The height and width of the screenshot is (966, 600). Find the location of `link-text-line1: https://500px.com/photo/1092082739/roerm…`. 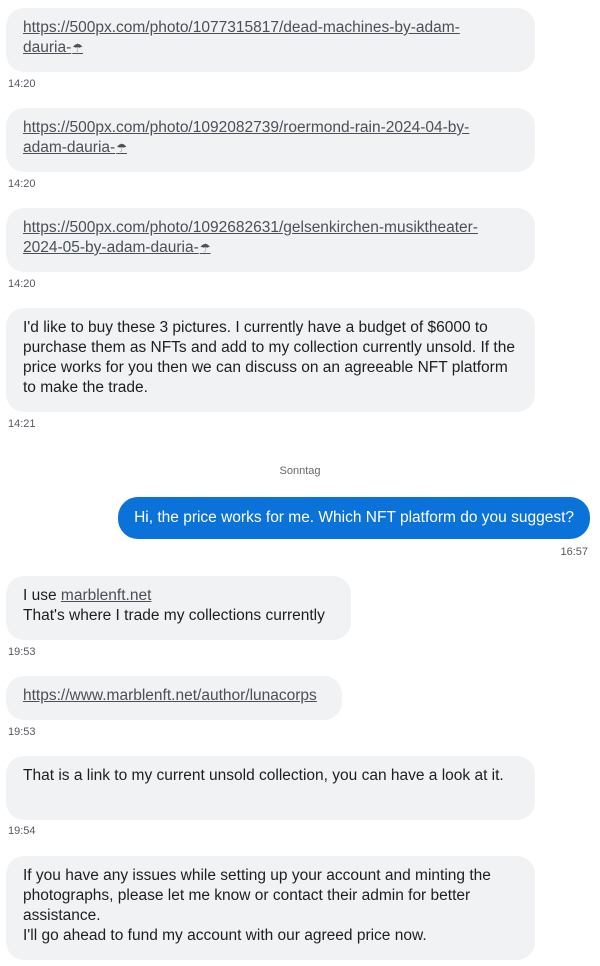

link-text-line1: https://500px.com/photo/1092082739/roerm… is located at coordinates (246, 127).